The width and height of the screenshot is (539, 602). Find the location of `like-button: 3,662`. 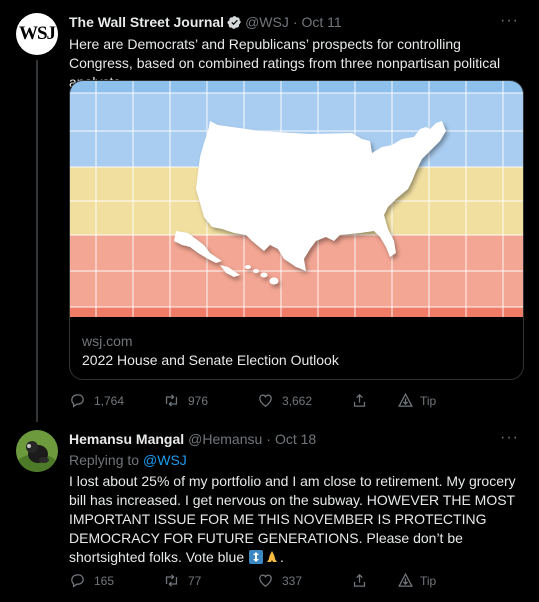

like-button: 3,662 is located at coordinates (304, 400).